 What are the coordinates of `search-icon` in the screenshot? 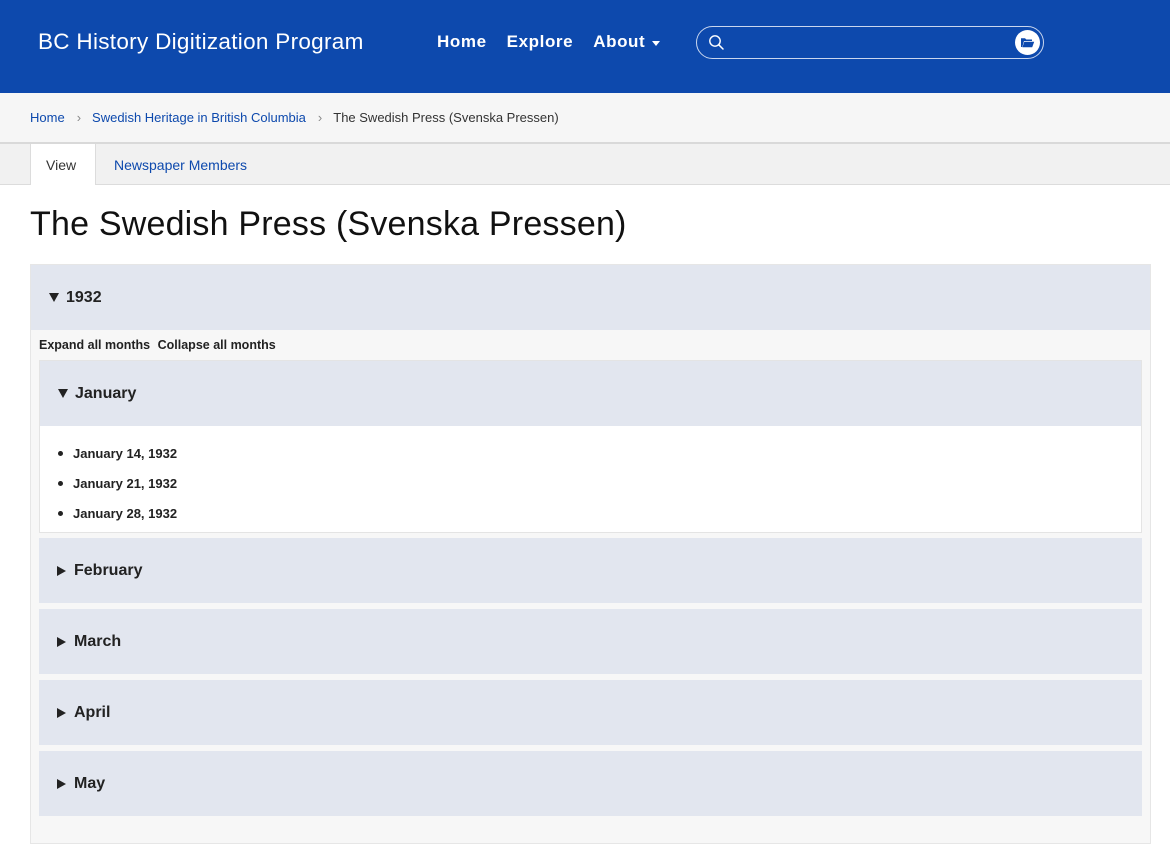 It's located at (716, 45).